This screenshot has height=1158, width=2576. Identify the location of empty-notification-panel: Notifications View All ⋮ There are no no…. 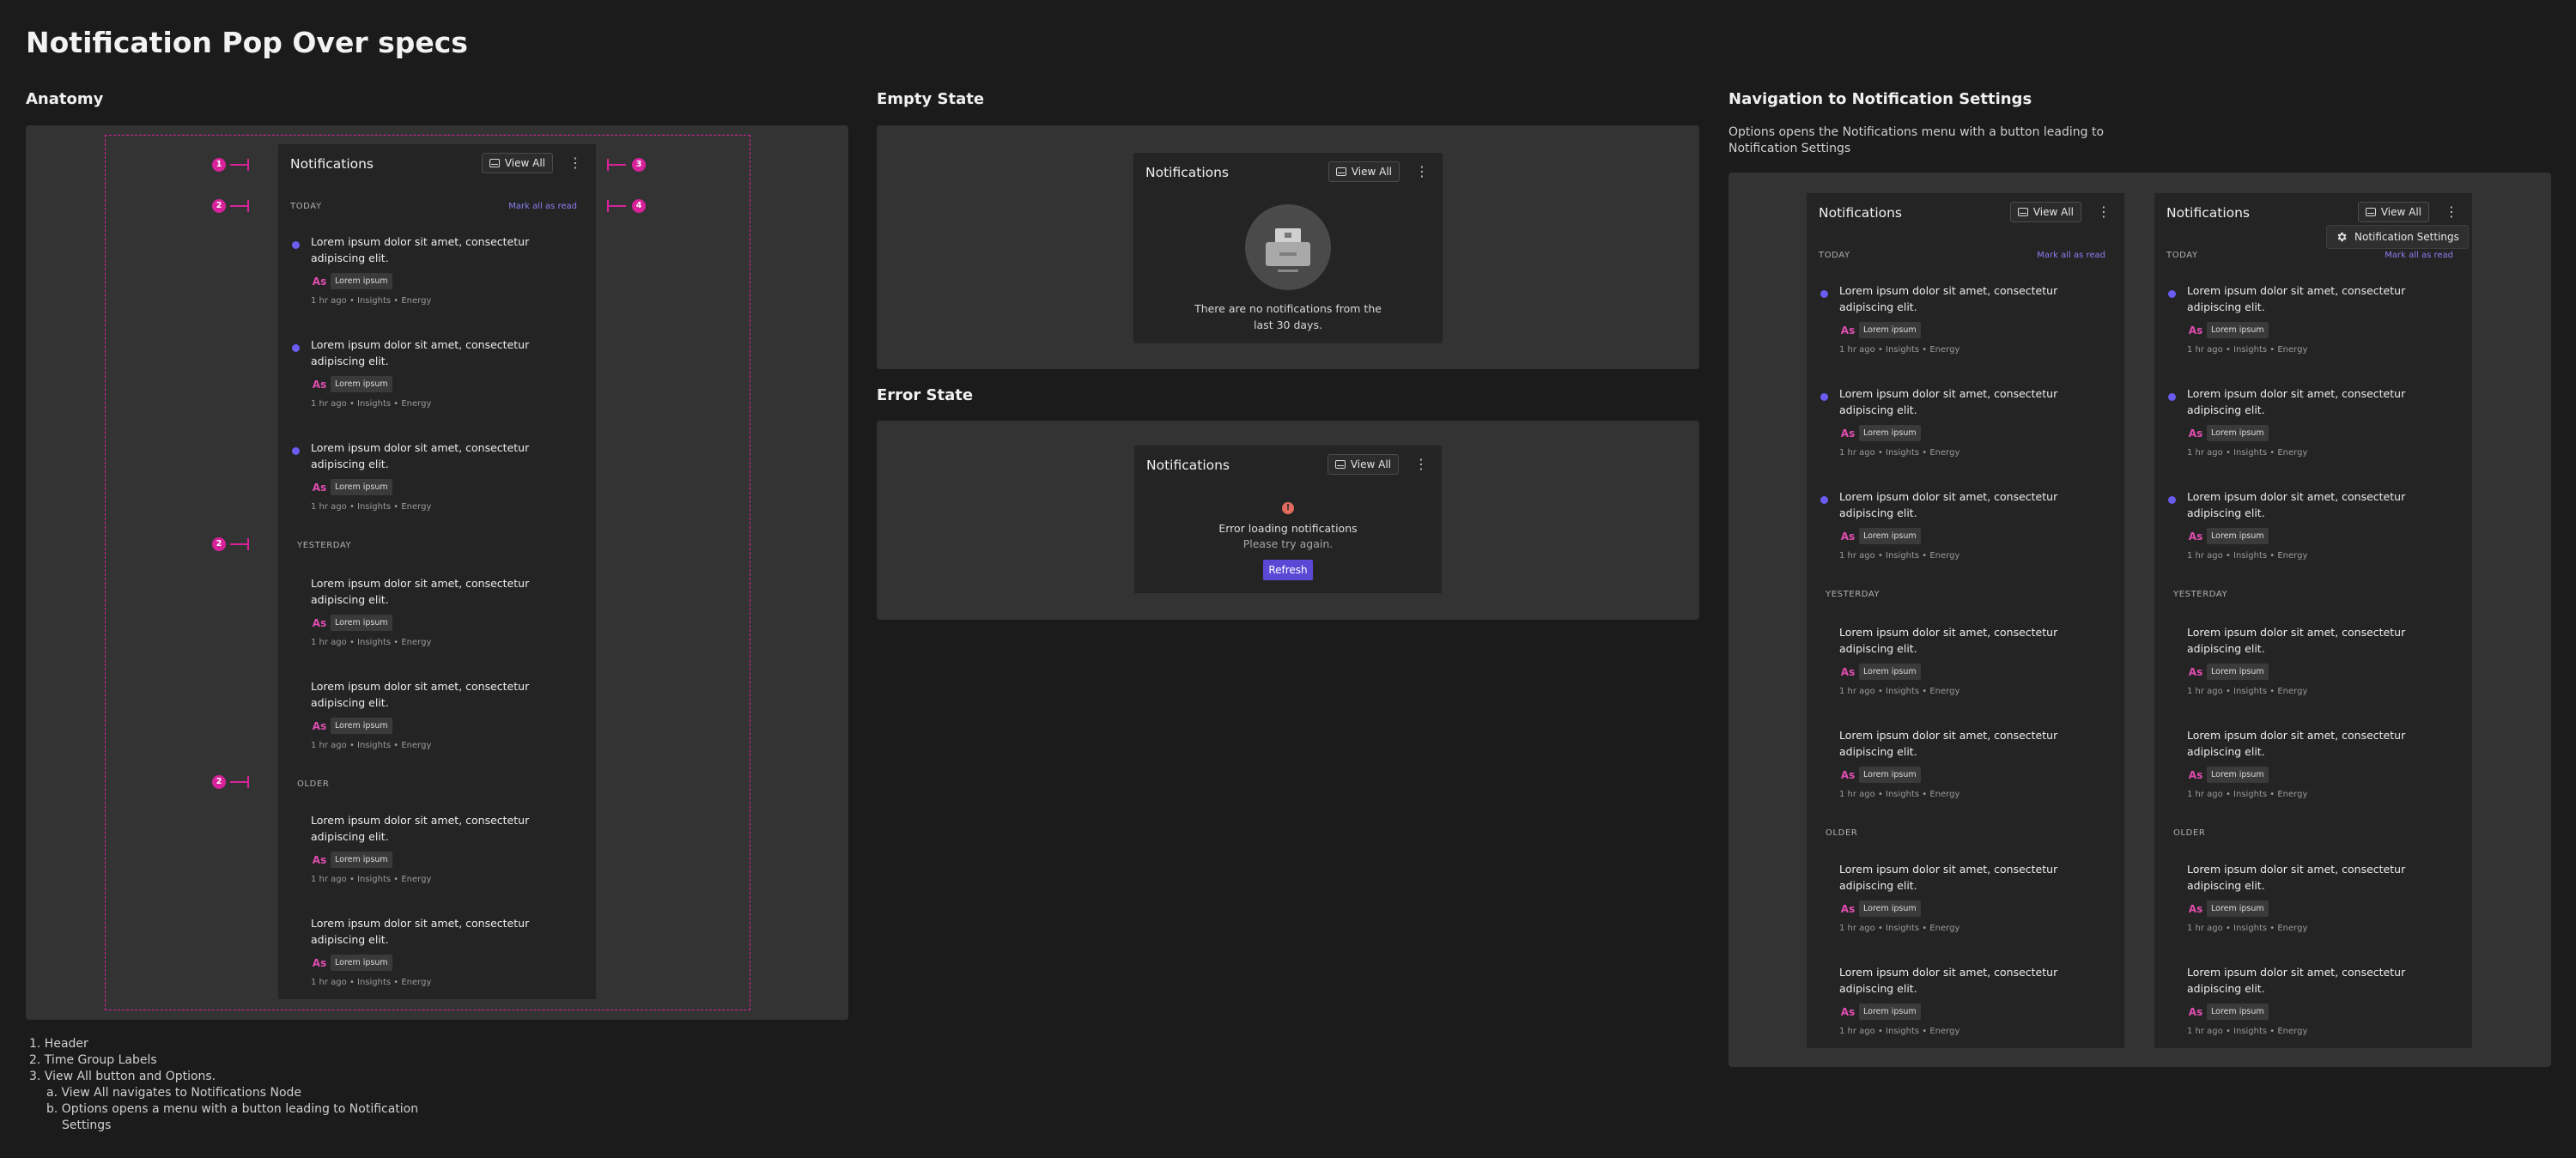
(1288, 248).